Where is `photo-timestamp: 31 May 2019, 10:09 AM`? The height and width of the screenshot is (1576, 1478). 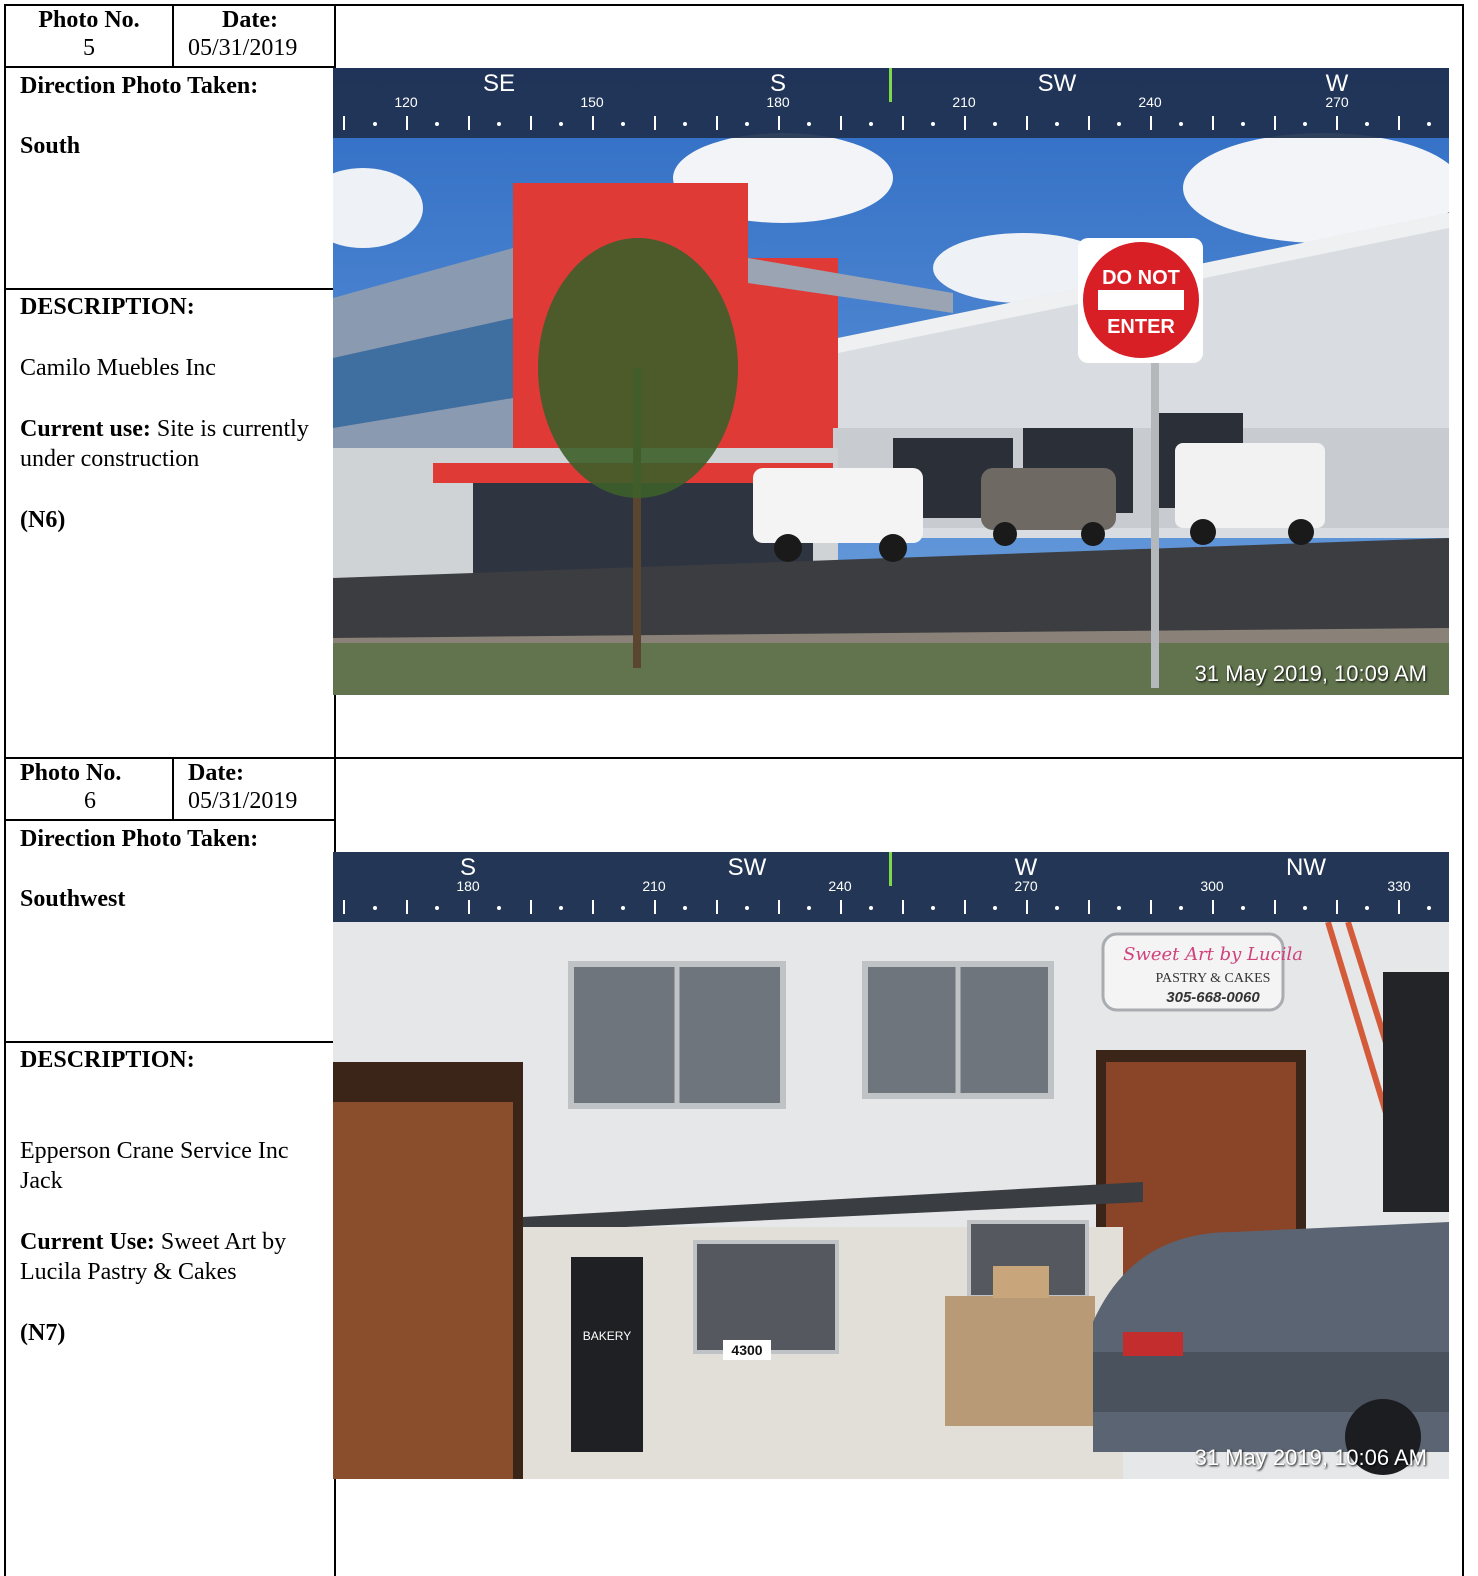 photo-timestamp: 31 May 2019, 10:09 AM is located at coordinates (1310, 673).